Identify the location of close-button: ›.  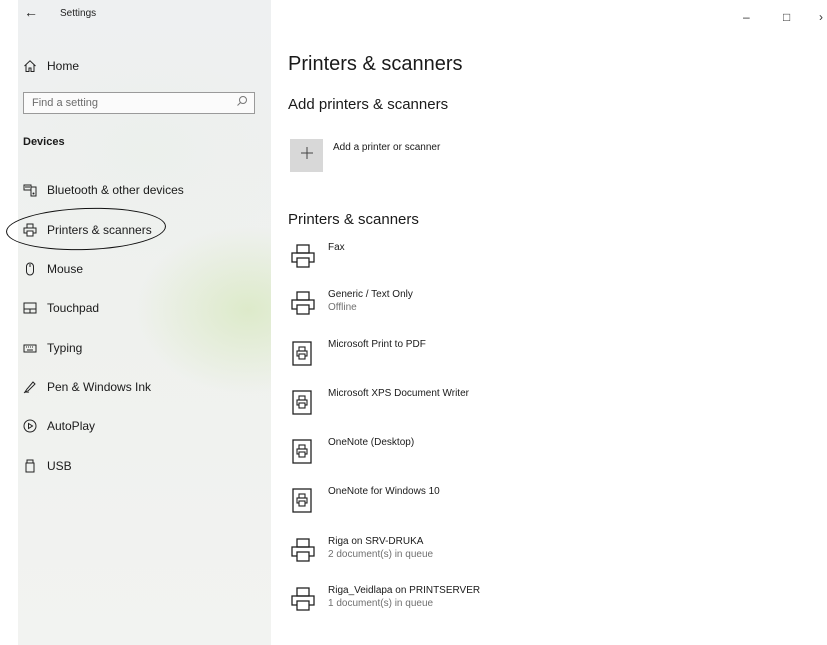
(821, 17).